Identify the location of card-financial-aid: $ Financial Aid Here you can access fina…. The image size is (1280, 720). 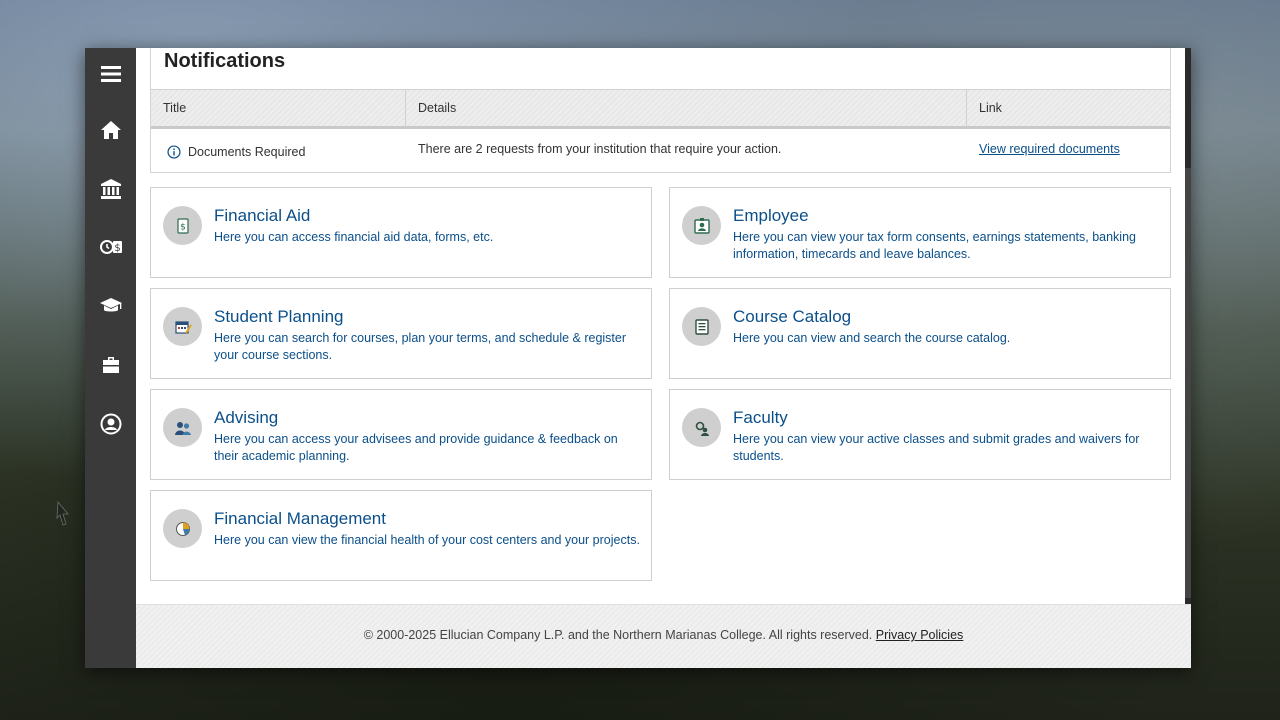
(401, 232).